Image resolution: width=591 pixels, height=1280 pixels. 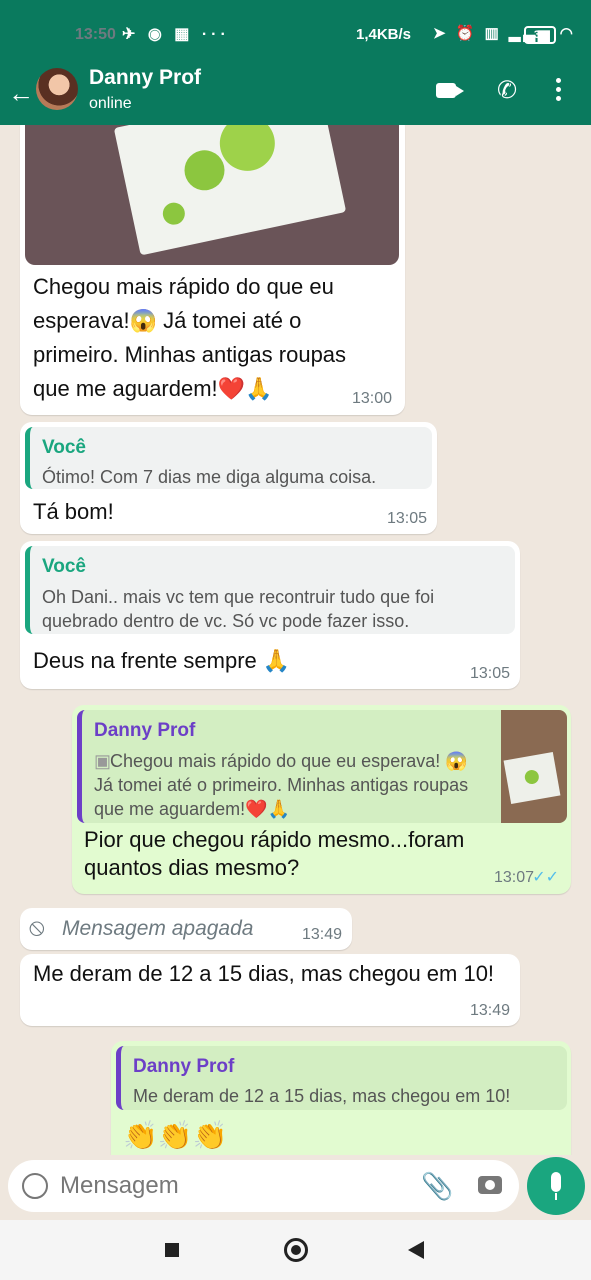 What do you see at coordinates (21, 93) in the screenshot?
I see `back-arrow-icon: ←` at bounding box center [21, 93].